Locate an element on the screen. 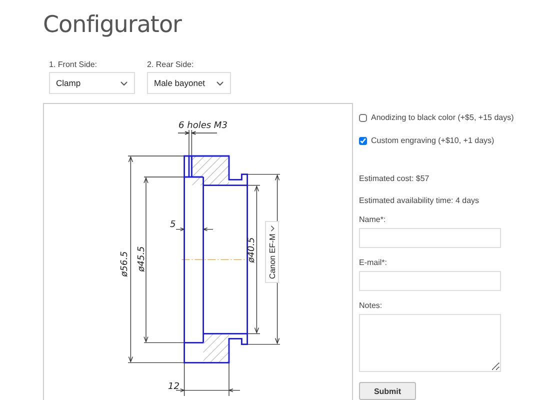  estimate-text: Estimated cost: $57 is located at coordinates (394, 178).